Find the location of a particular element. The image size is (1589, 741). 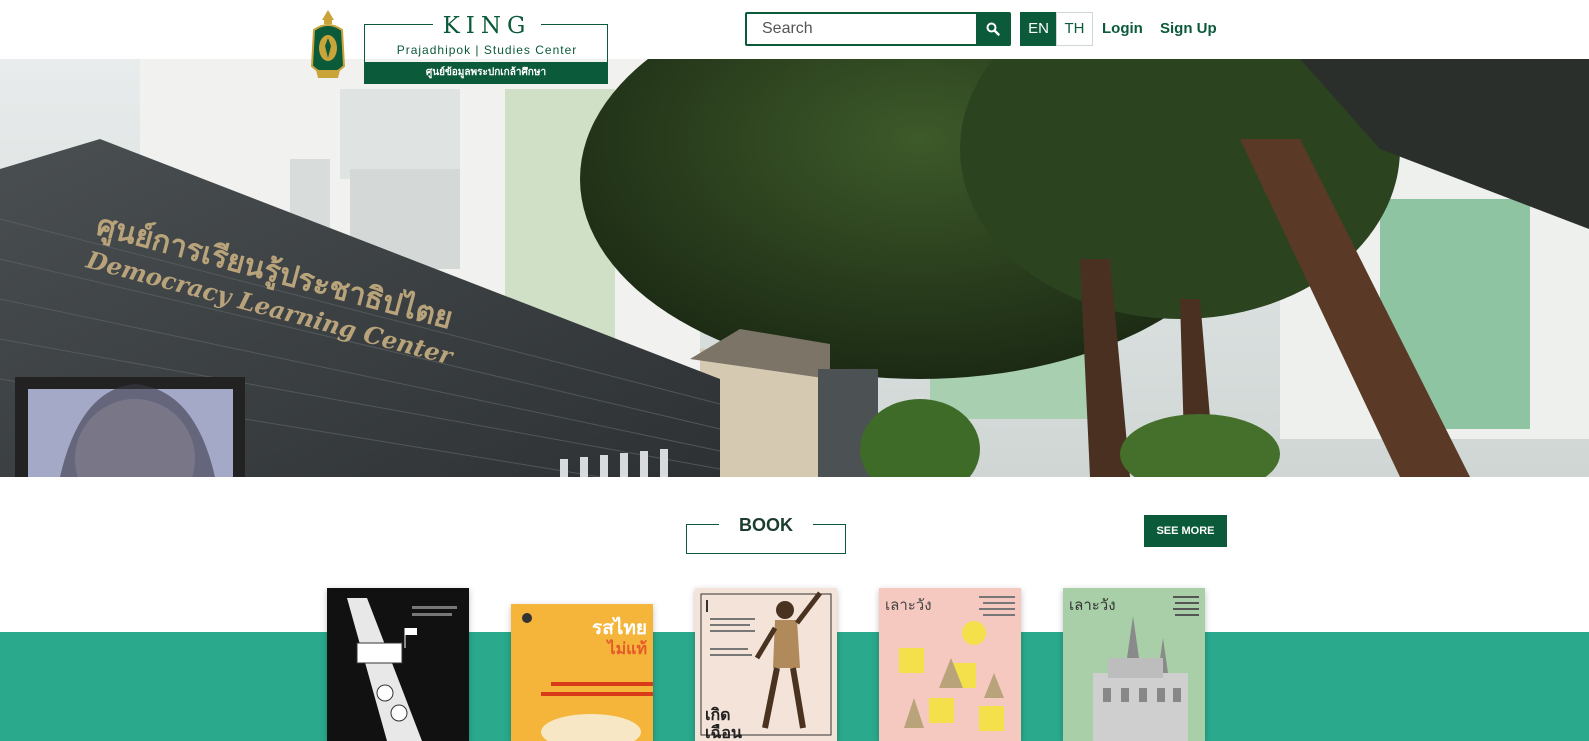

book-card-3: เกิด เฉือน is located at coordinates (766, 664).